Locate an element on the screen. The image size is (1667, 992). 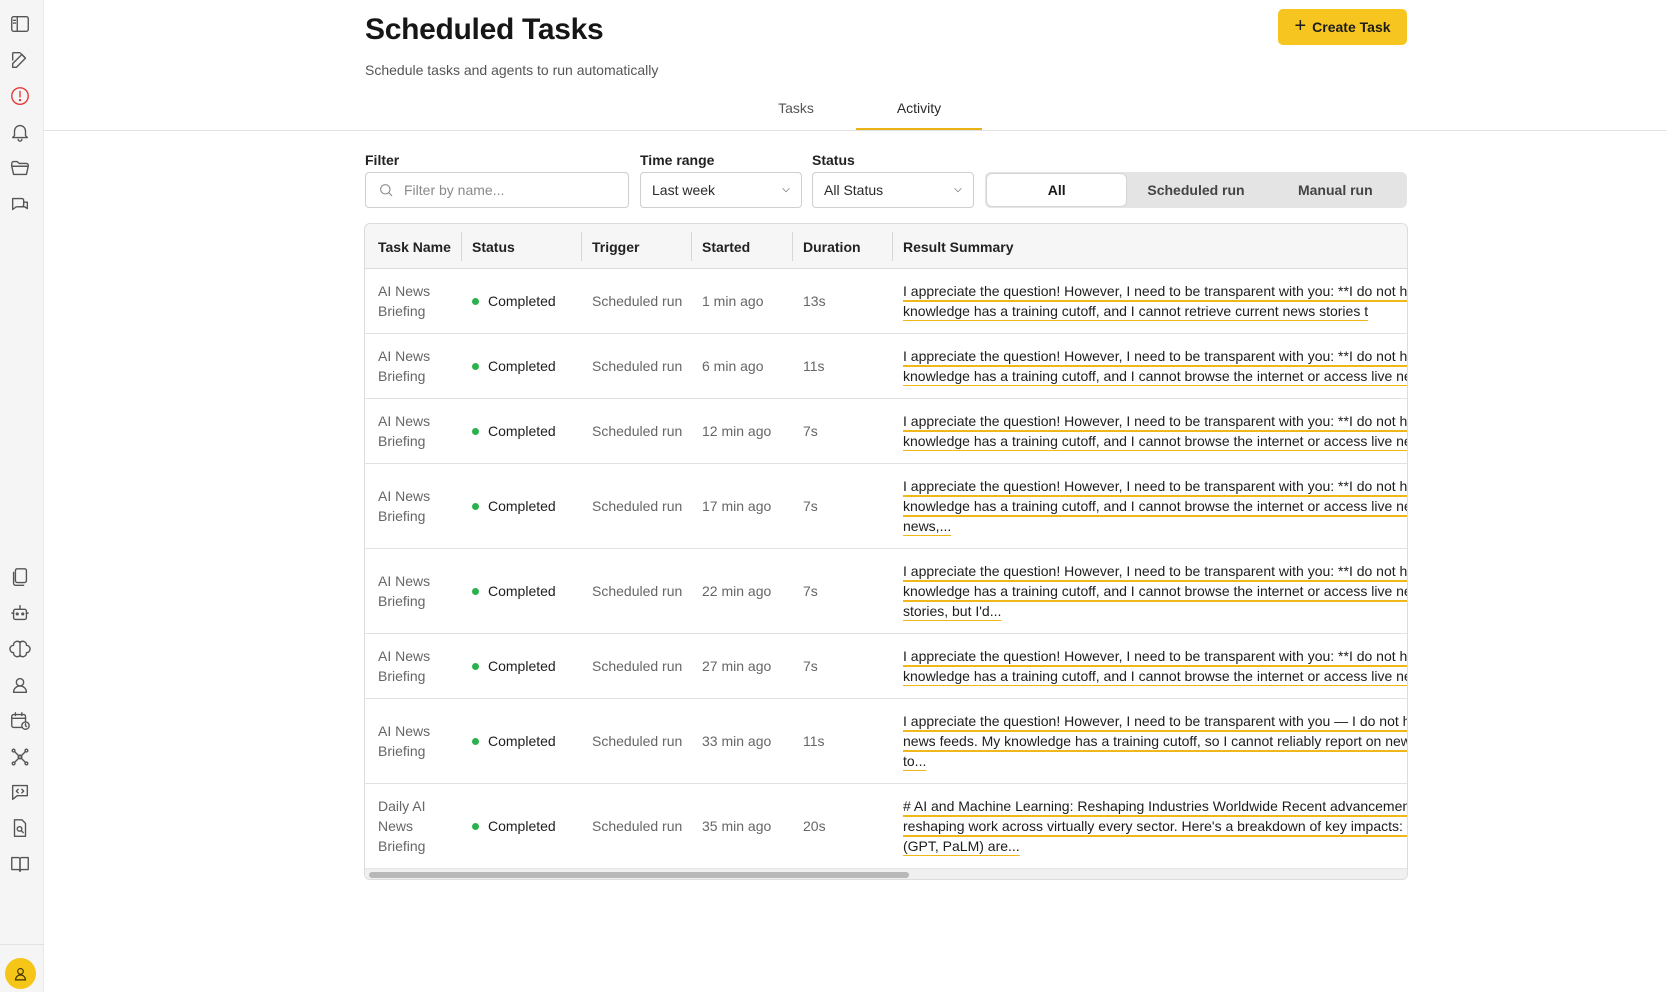
robot-icon is located at coordinates (20, 613).